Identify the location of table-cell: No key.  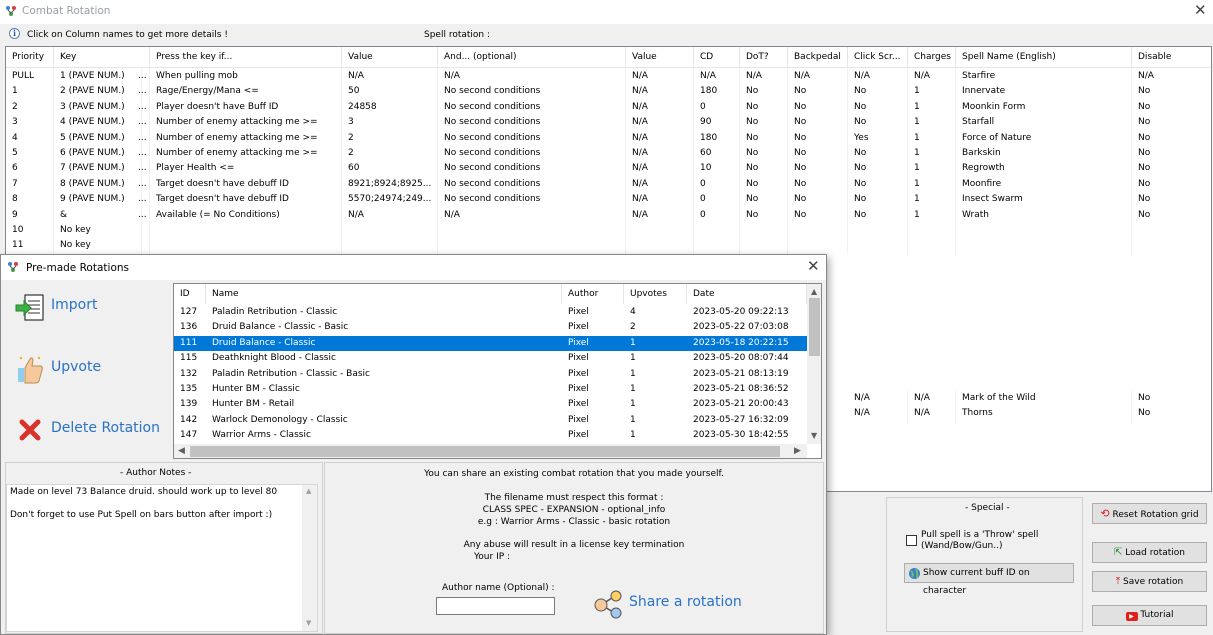
(98, 246).